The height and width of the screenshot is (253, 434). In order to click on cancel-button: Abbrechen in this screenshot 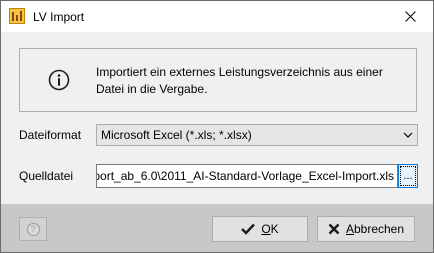, I will do `click(366, 229)`.